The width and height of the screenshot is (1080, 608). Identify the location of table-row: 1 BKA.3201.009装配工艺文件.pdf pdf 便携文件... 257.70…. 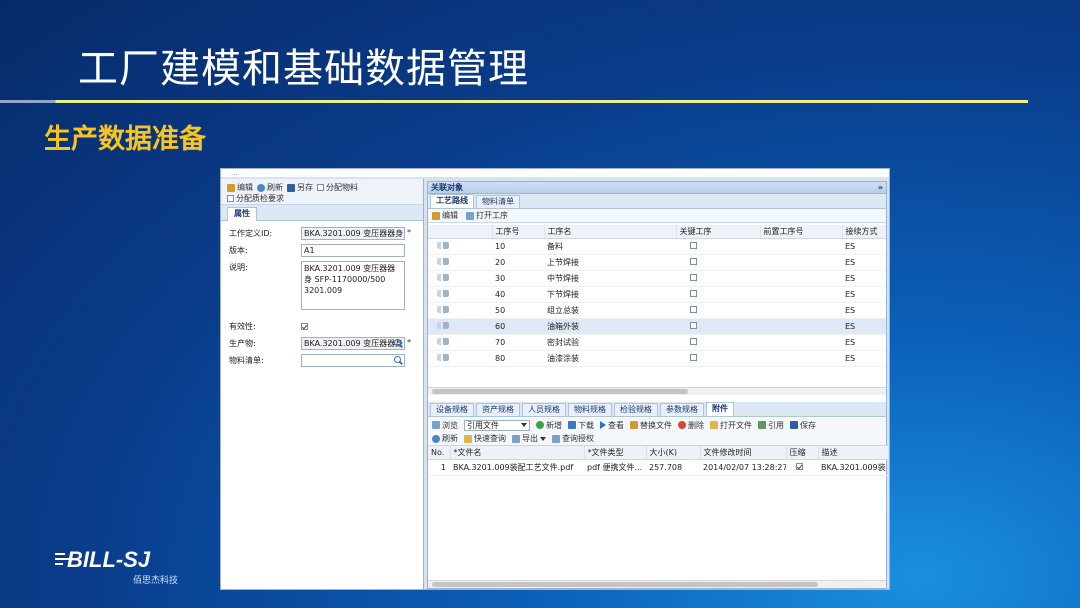
(658, 467).